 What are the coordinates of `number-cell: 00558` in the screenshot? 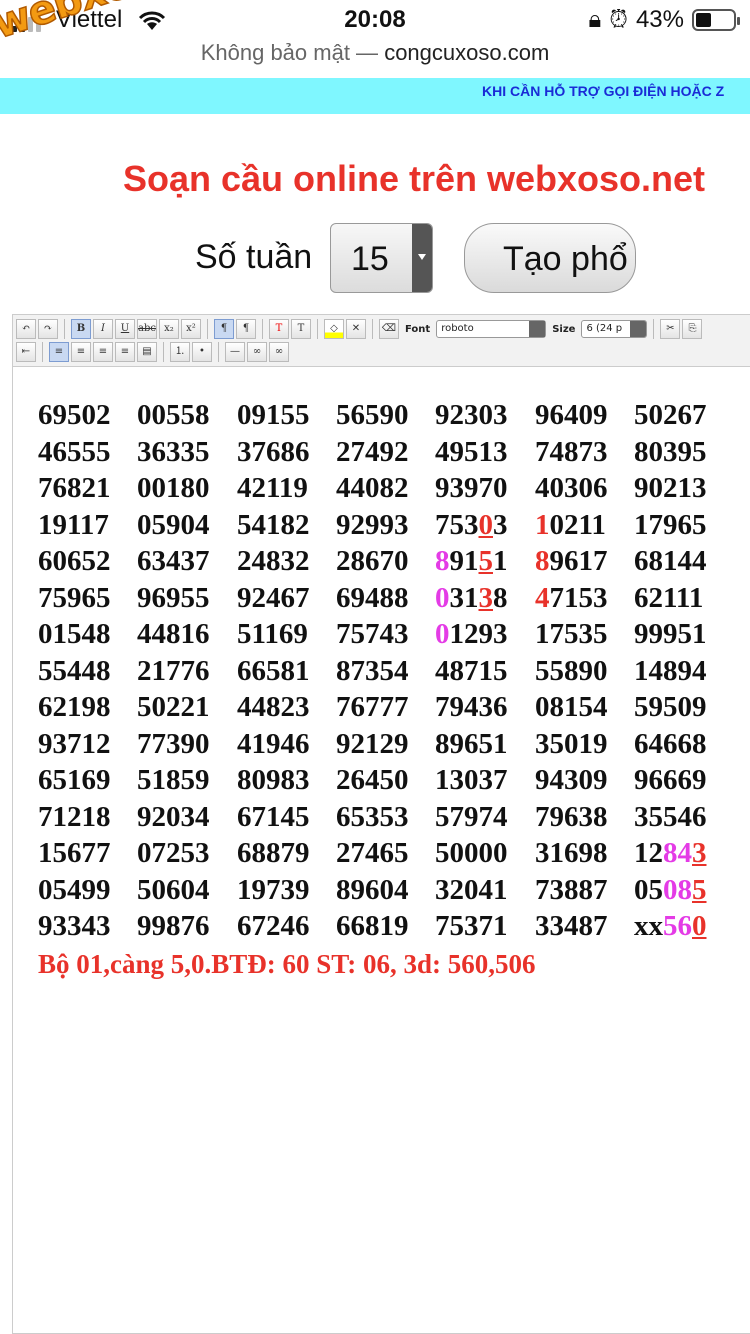 It's located at (173, 415).